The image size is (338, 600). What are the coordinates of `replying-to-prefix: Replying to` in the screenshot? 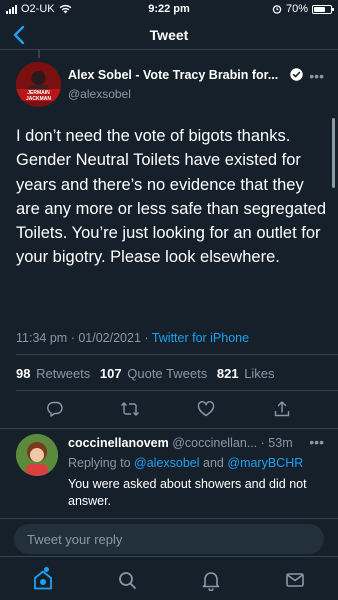 It's located at (99, 463).